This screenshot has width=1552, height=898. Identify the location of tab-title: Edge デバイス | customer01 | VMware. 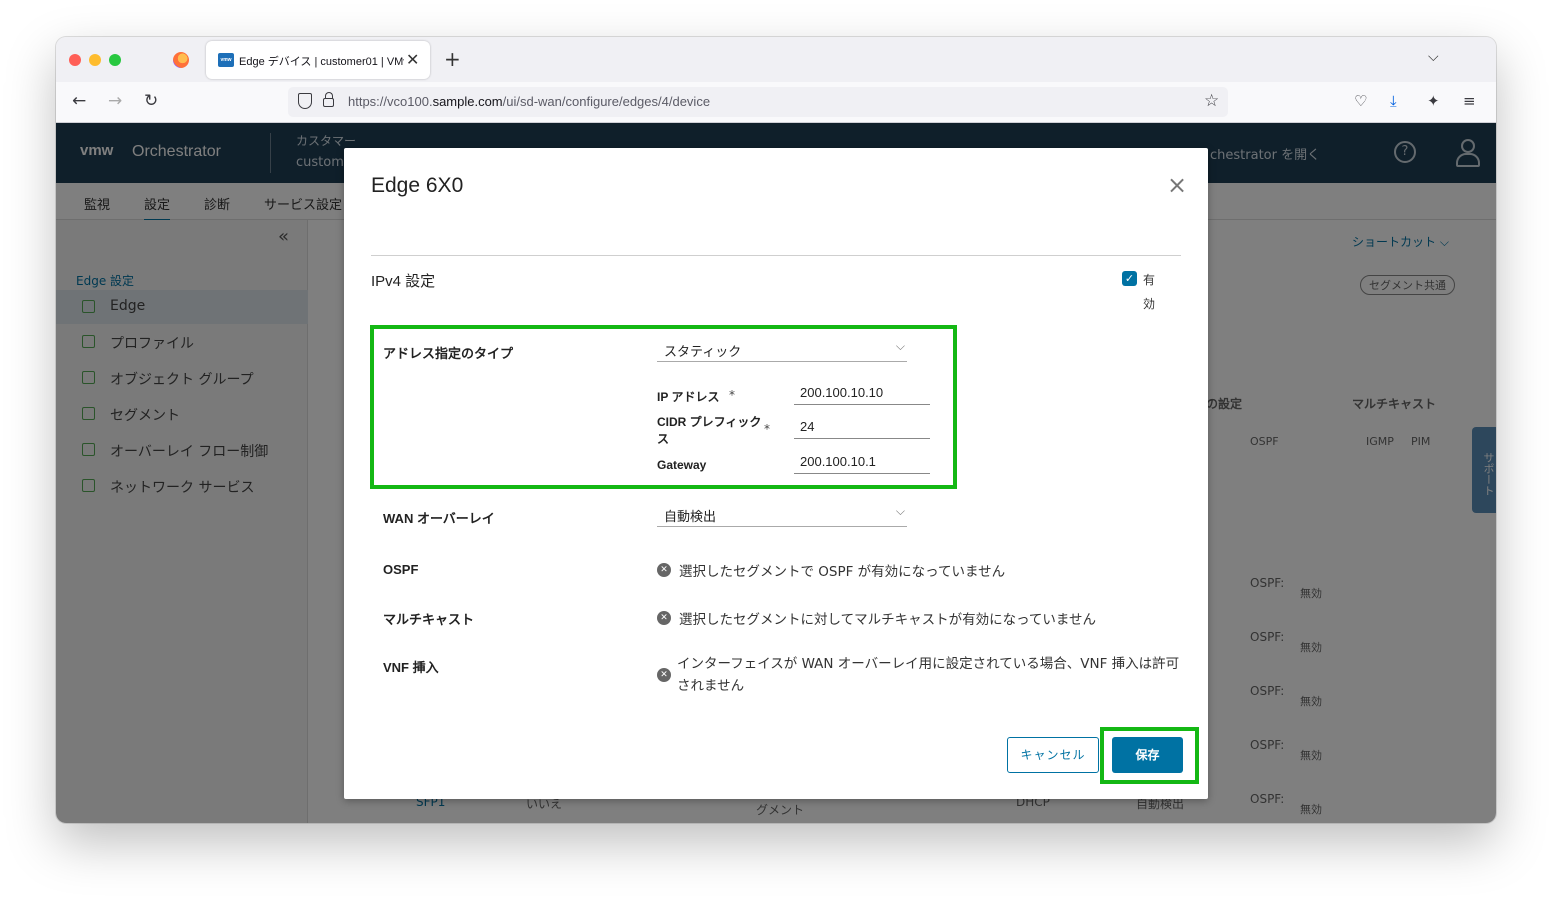
(321, 62).